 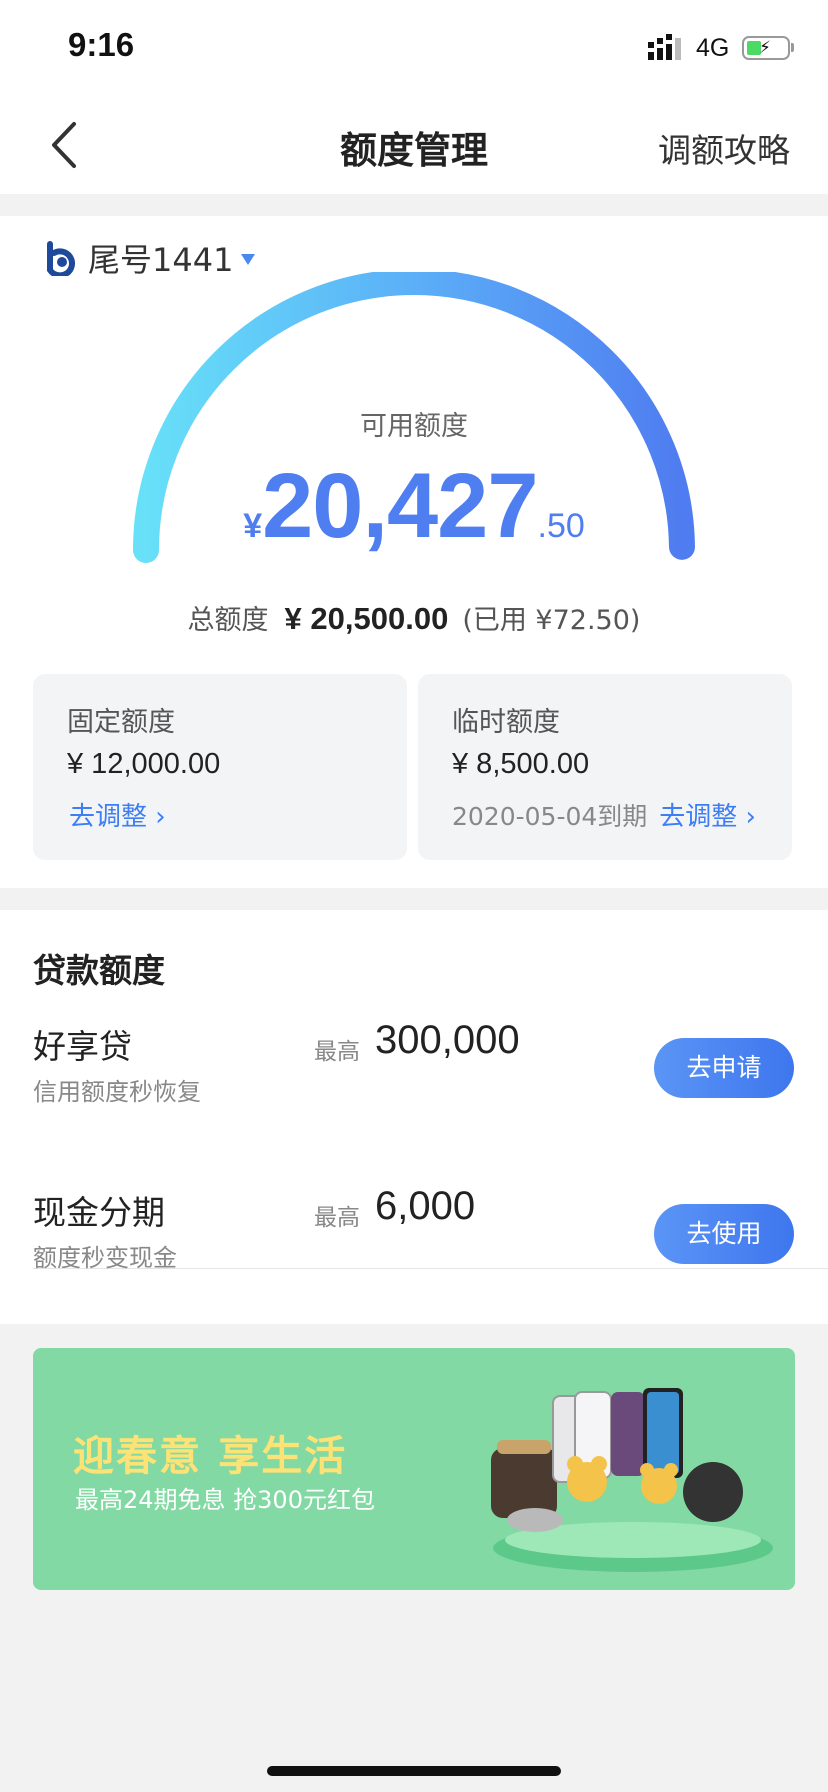 What do you see at coordinates (225, 1500) in the screenshot?
I see `banner-subtitle: 最高24期免息 抢300元红包` at bounding box center [225, 1500].